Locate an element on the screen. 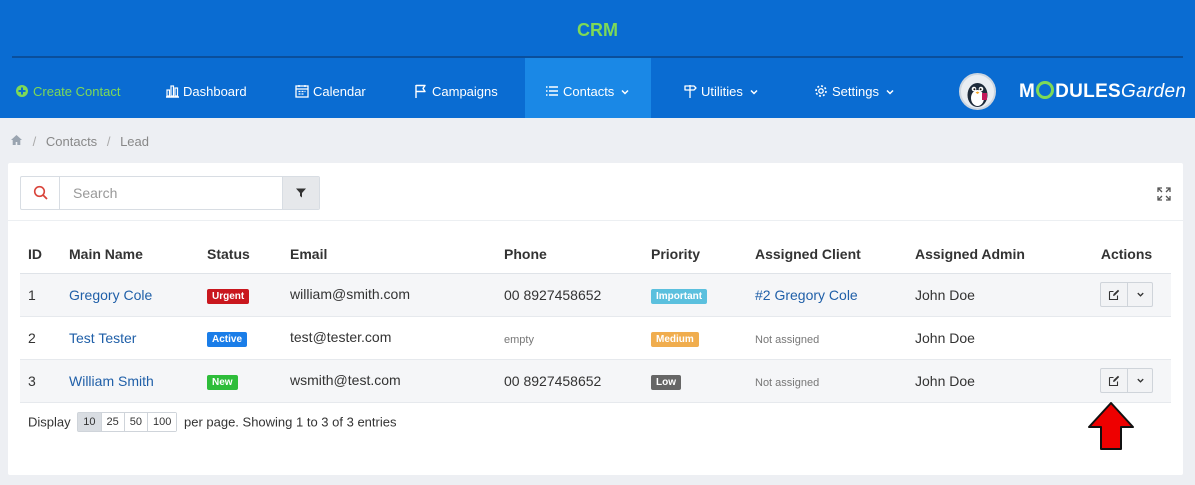 The image size is (1195, 485). priority-badge: Medium is located at coordinates (675, 339).